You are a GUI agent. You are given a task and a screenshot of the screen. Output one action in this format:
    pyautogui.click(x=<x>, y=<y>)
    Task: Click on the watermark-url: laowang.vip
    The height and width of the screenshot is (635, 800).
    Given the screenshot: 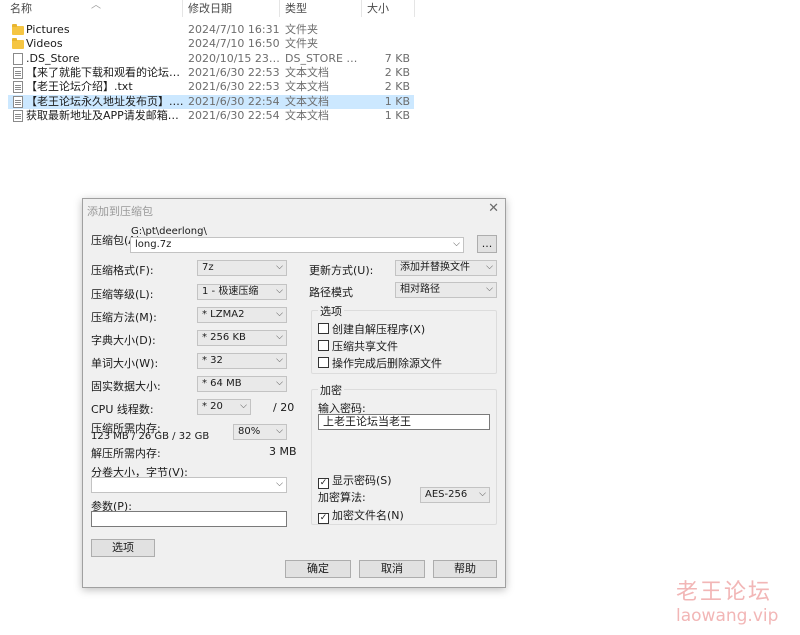 What is the action you would take?
    pyautogui.click(x=727, y=616)
    